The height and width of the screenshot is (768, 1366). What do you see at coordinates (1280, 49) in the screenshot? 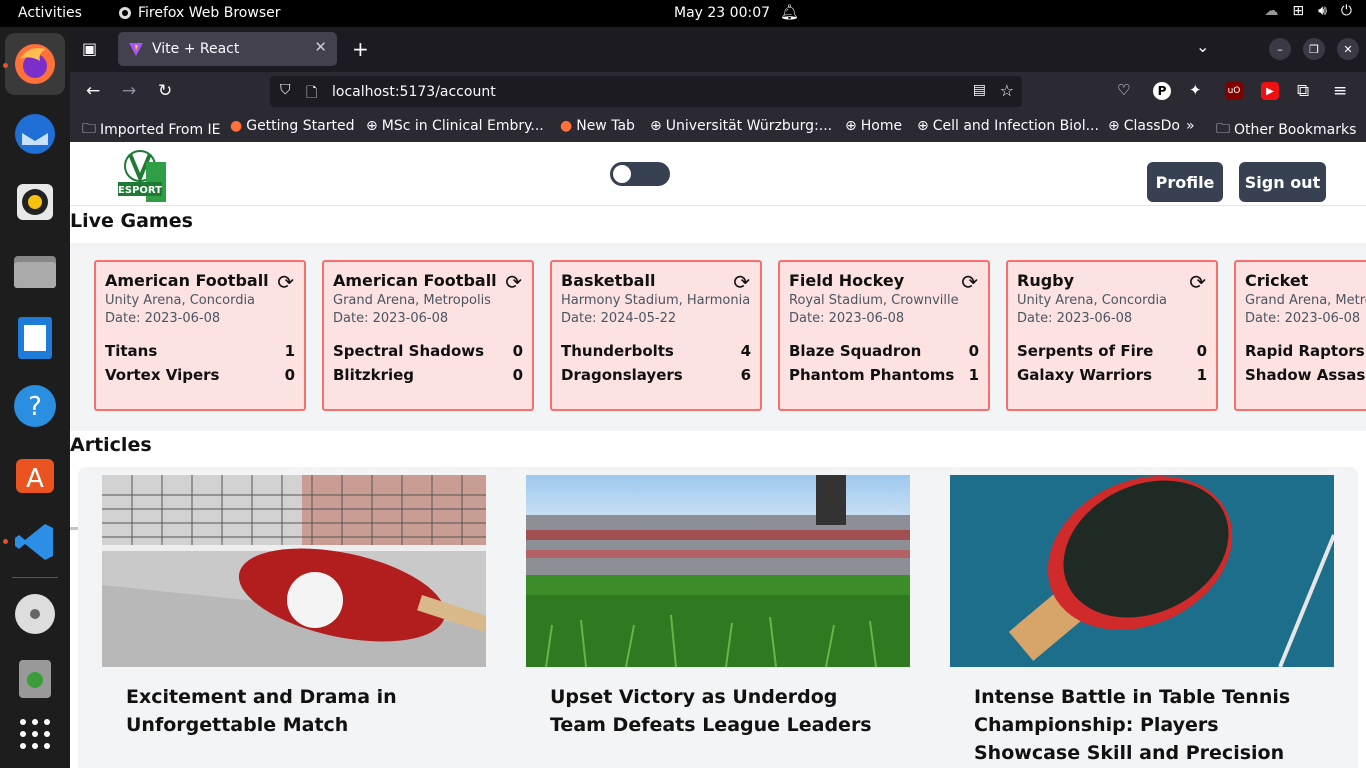
I see `minimize-button: –` at bounding box center [1280, 49].